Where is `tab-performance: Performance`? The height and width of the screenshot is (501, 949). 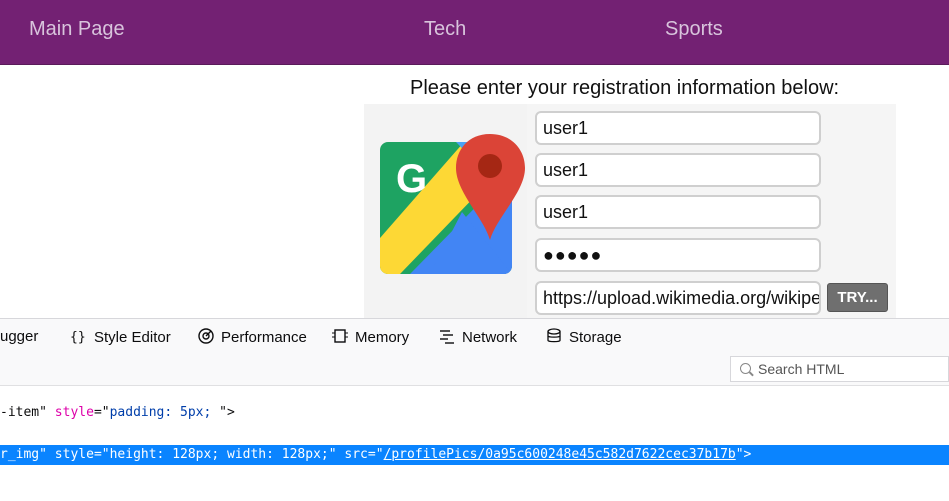
tab-performance: Performance is located at coordinates (252, 337).